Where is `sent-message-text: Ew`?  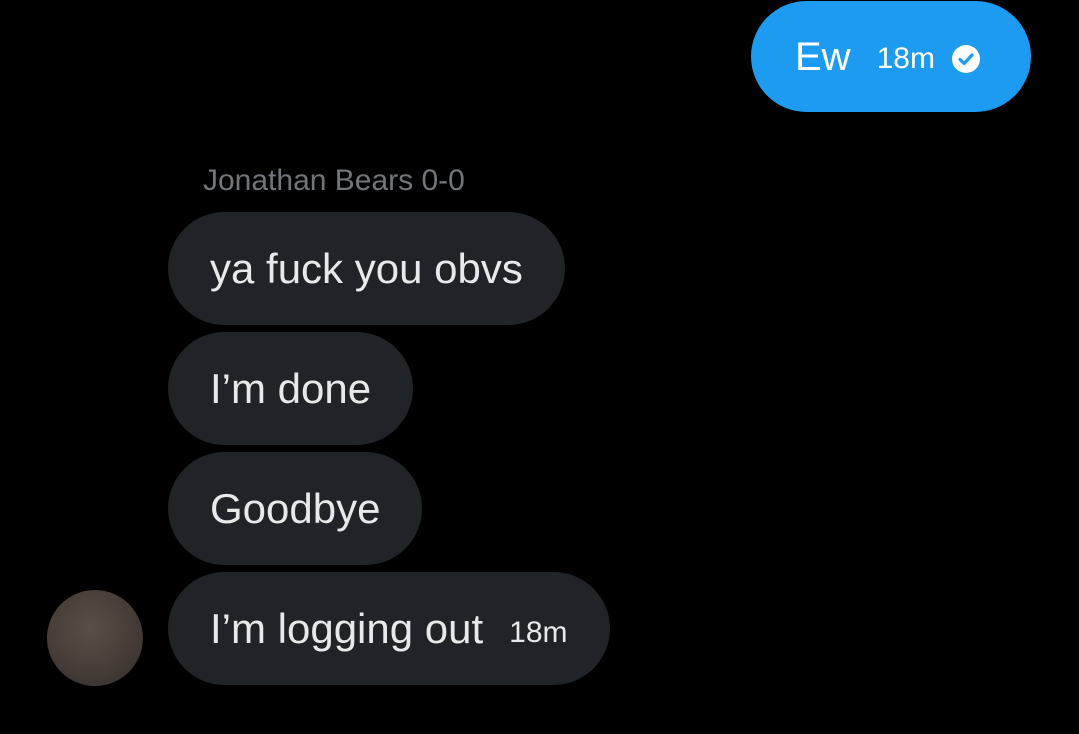
sent-message-text: Ew is located at coordinates (823, 56).